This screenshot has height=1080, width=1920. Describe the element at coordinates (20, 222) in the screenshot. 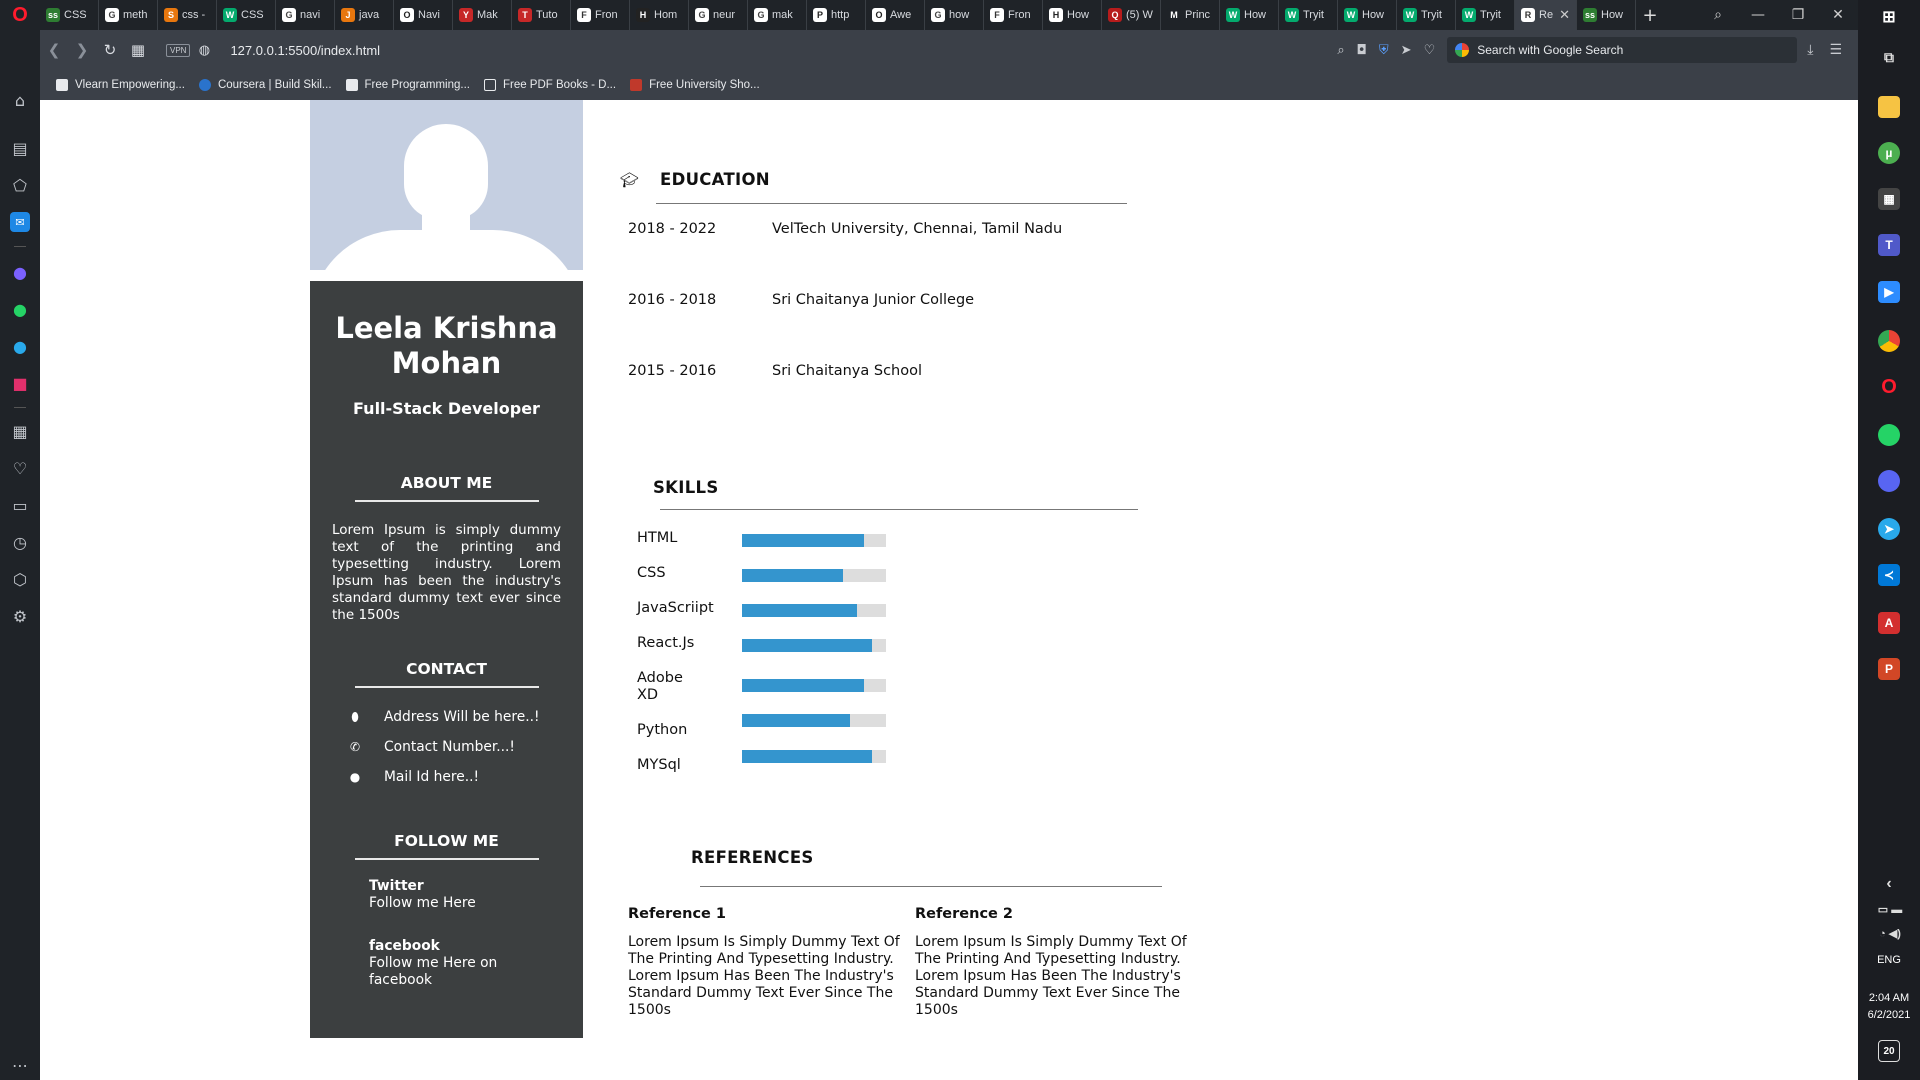

I see `messenger-app-icon: ✉` at that location.